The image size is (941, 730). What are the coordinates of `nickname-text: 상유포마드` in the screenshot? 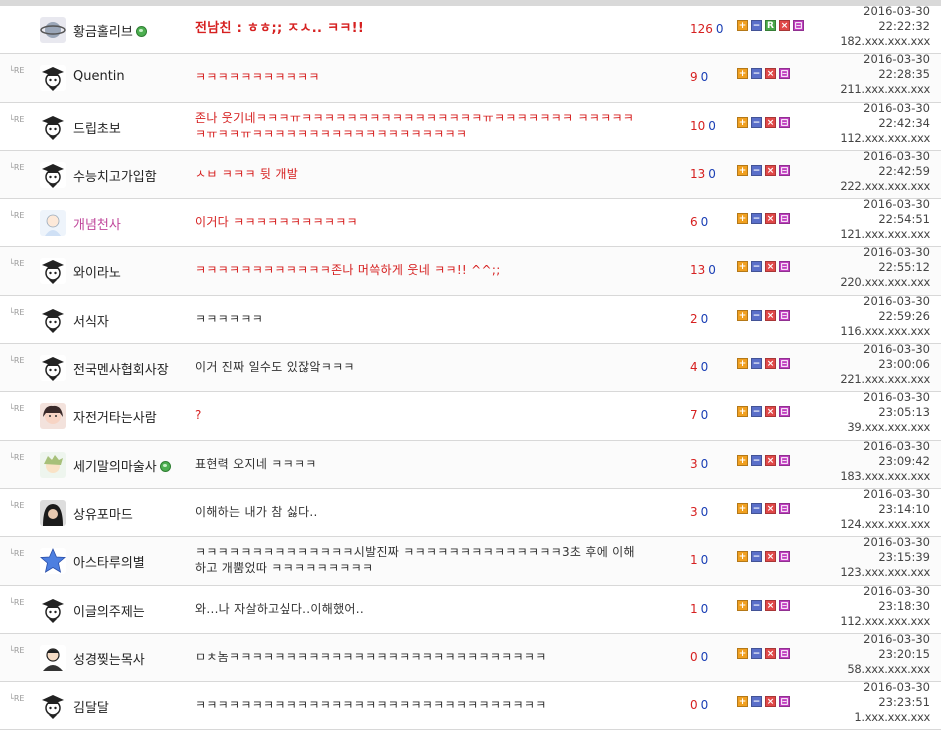 It's located at (103, 515).